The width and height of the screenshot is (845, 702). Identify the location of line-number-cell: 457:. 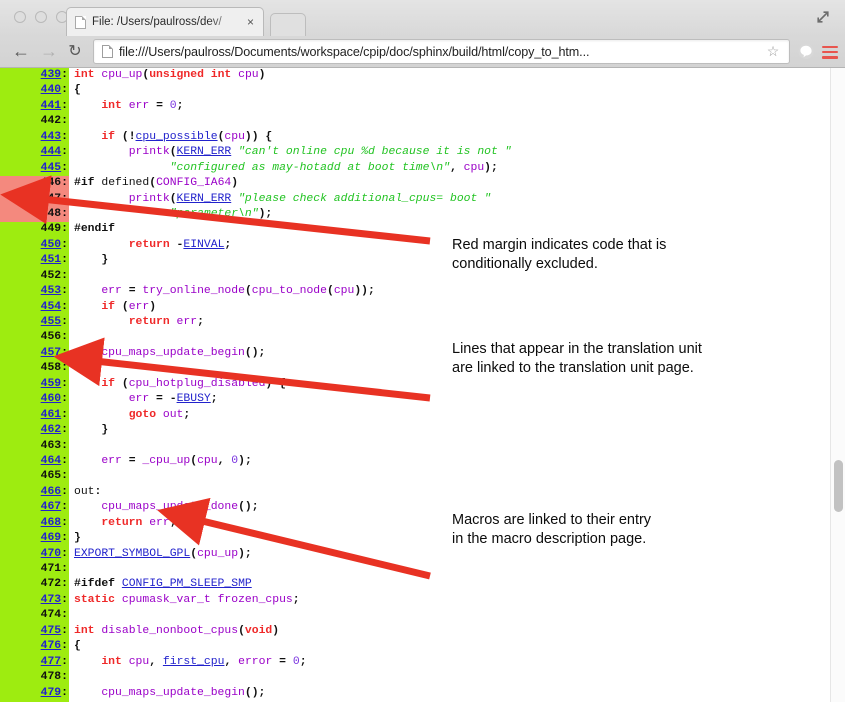
(45, 353).